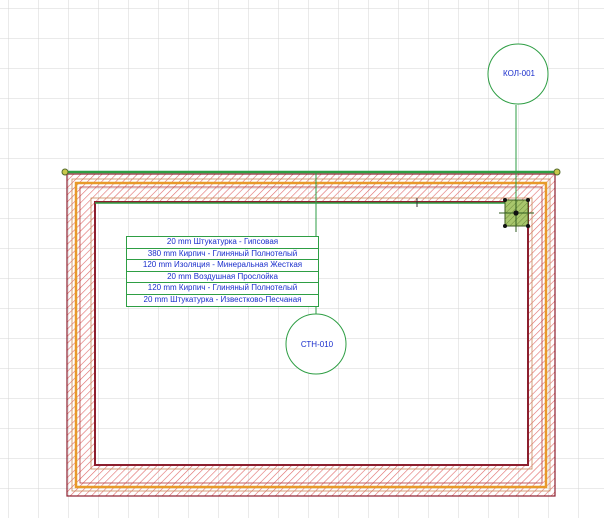  I want to click on column-tag-label: КОЛ-001, so click(519, 73).